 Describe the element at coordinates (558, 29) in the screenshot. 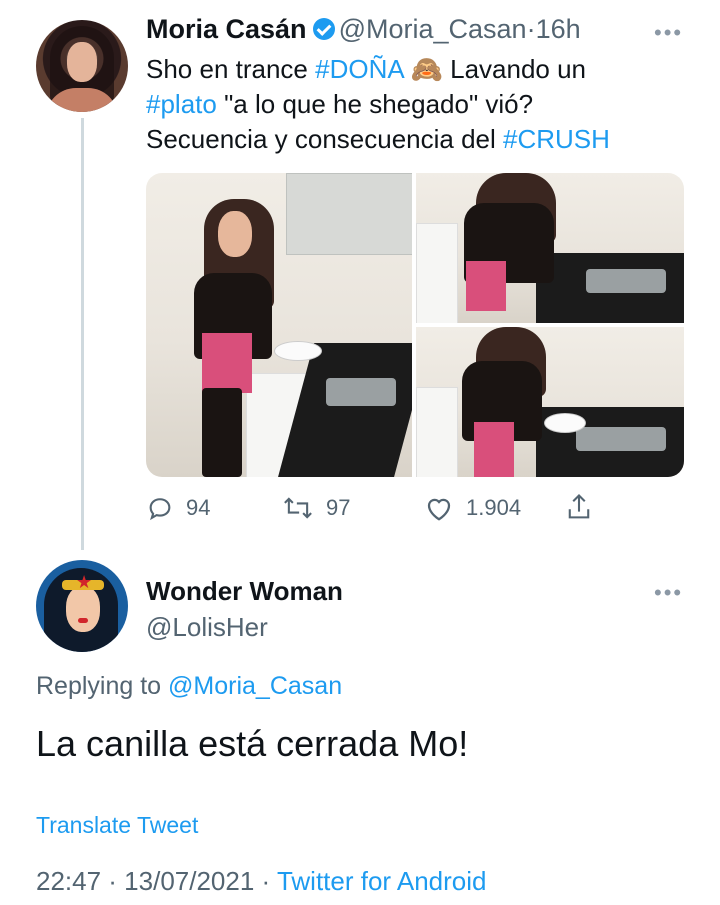

I see `tweet-time: 16h` at that location.